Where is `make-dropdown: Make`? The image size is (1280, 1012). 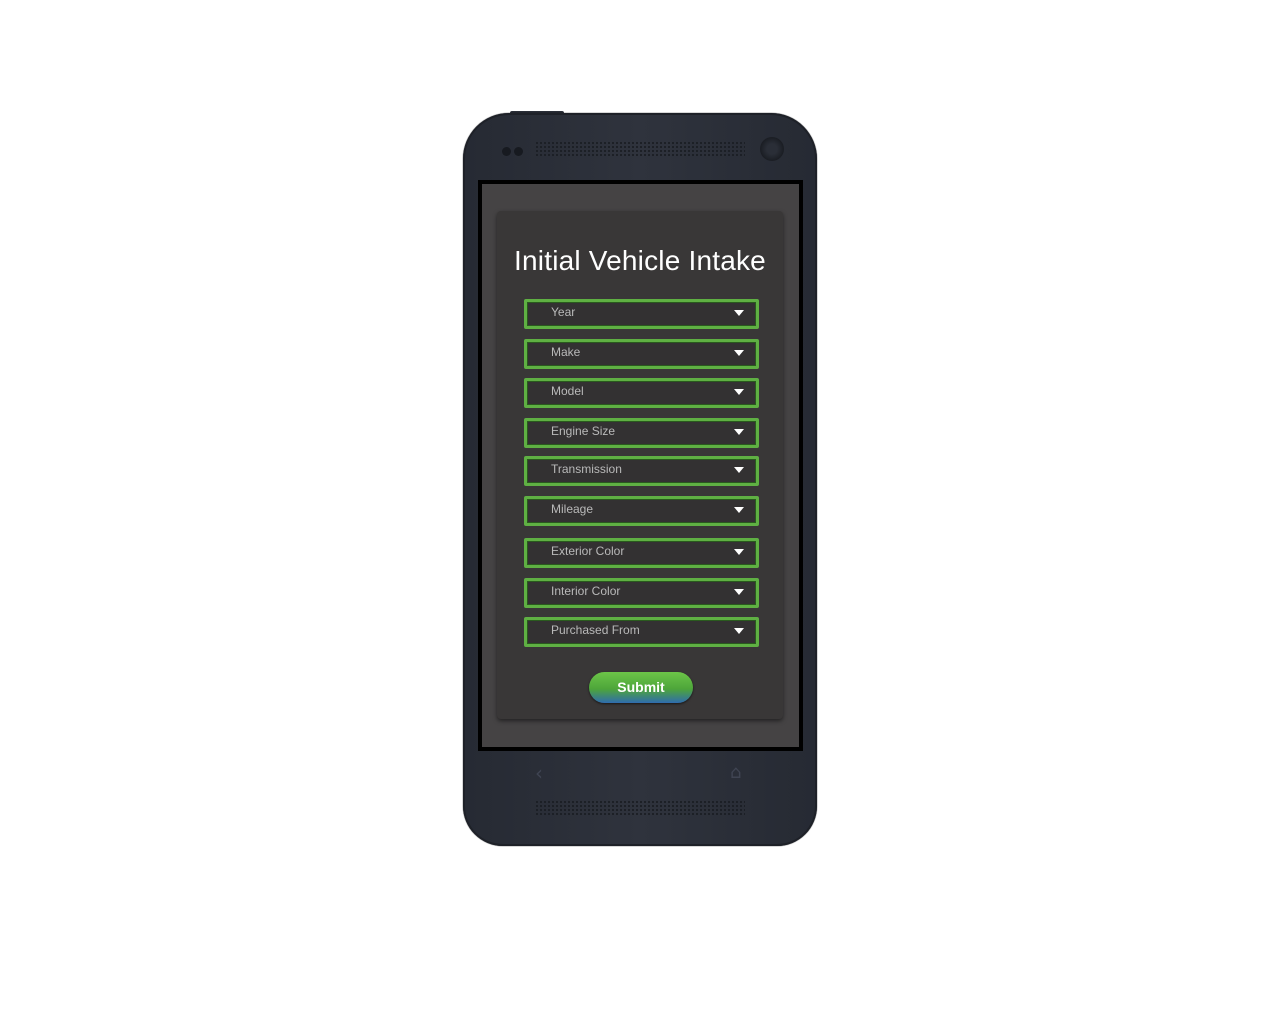
make-dropdown: Make is located at coordinates (641, 354).